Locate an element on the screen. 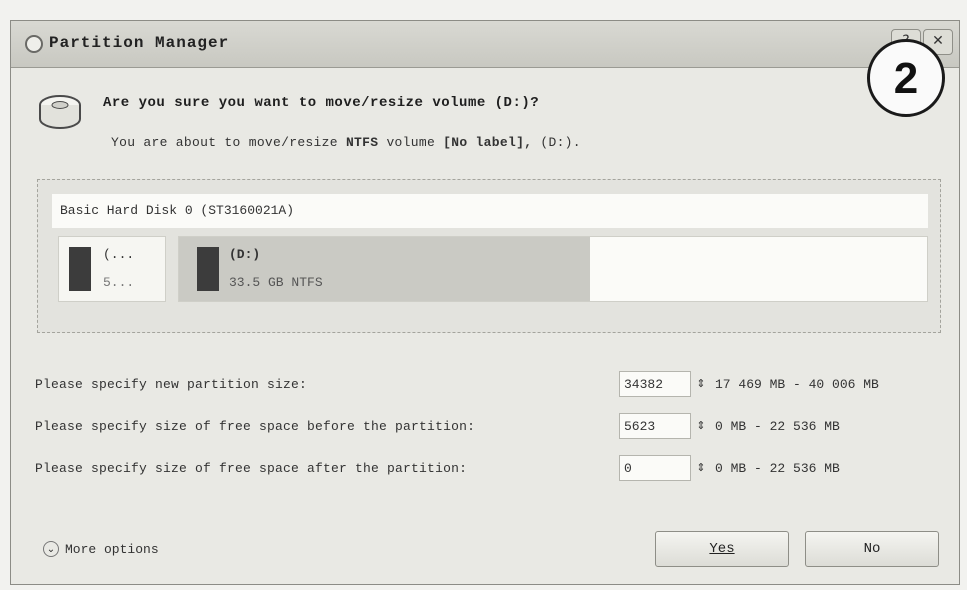 This screenshot has height=590, width=967. close-icon: ✕ is located at coordinates (938, 41).